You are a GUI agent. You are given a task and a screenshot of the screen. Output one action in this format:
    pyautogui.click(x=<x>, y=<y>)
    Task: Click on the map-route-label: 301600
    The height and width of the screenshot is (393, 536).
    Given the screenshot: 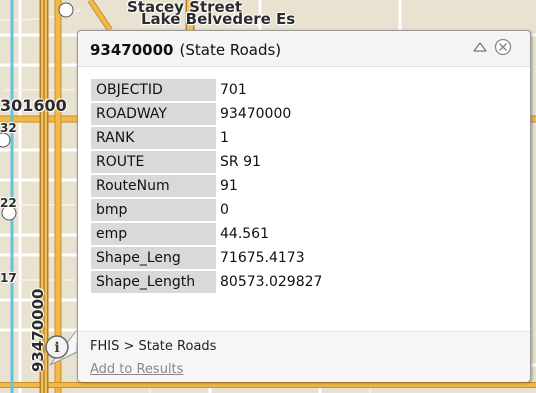 What is the action you would take?
    pyautogui.click(x=33, y=105)
    